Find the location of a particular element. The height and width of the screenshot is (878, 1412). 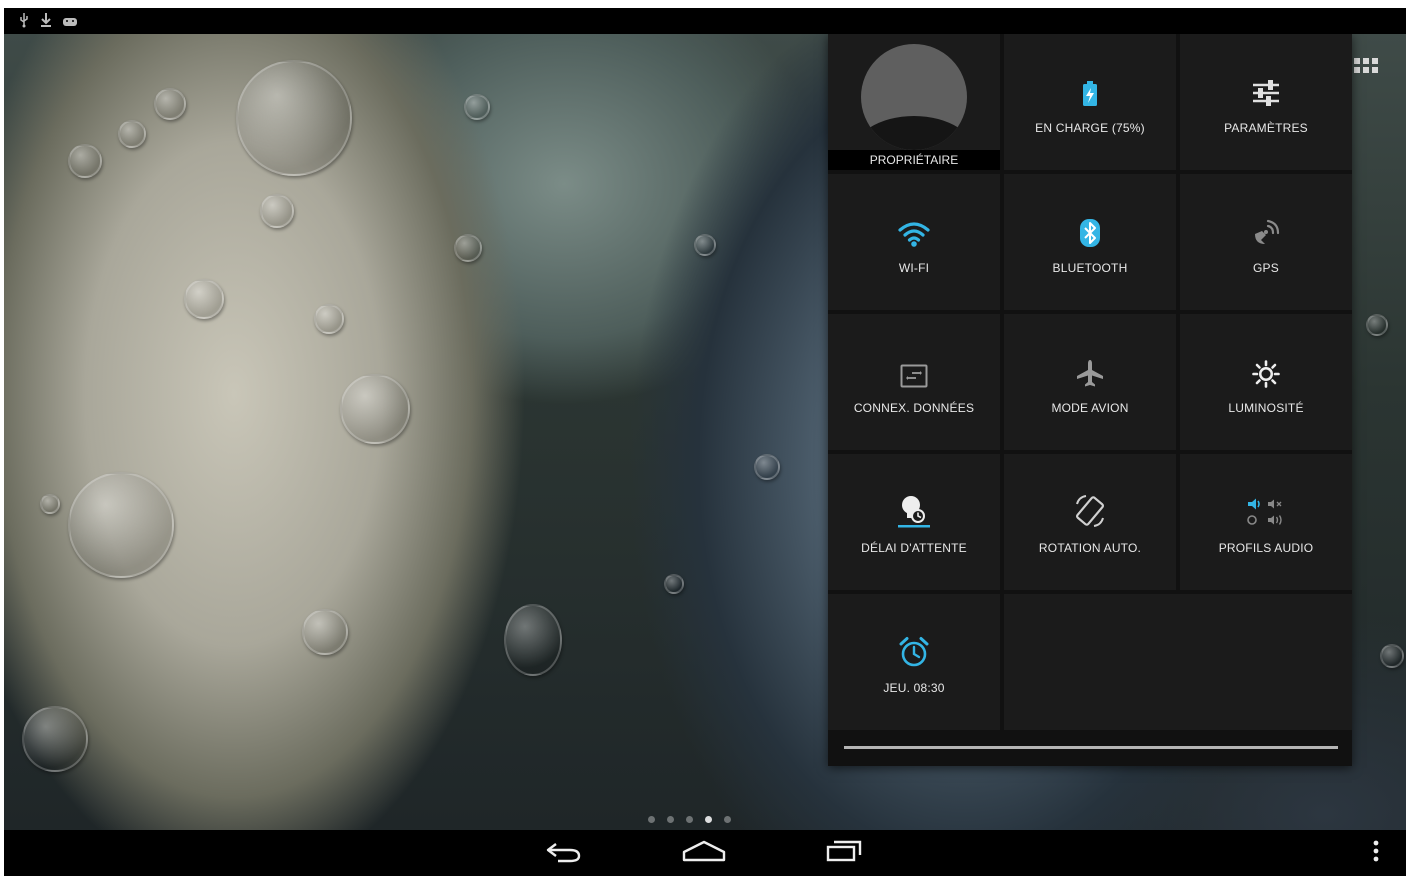

battery-label: EN CHARGE (75%) is located at coordinates (1090, 128).